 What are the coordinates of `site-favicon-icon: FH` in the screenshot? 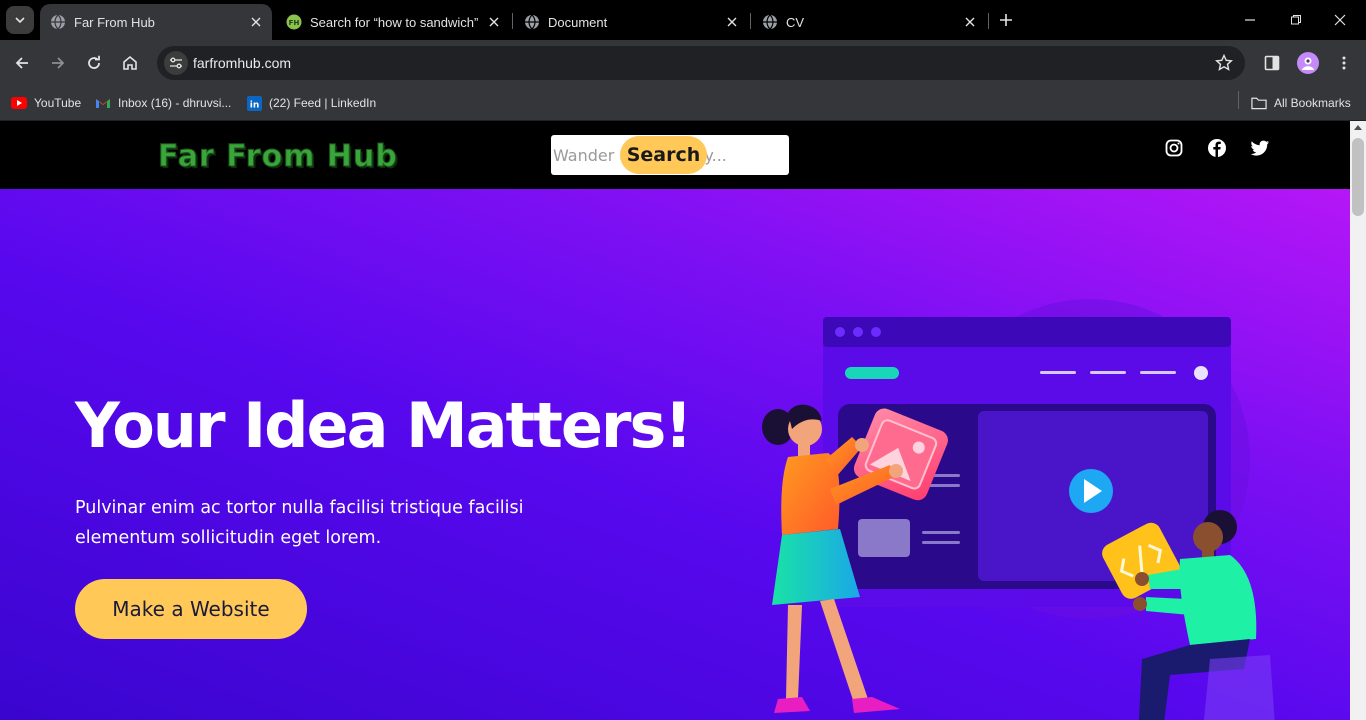 It's located at (294, 22).